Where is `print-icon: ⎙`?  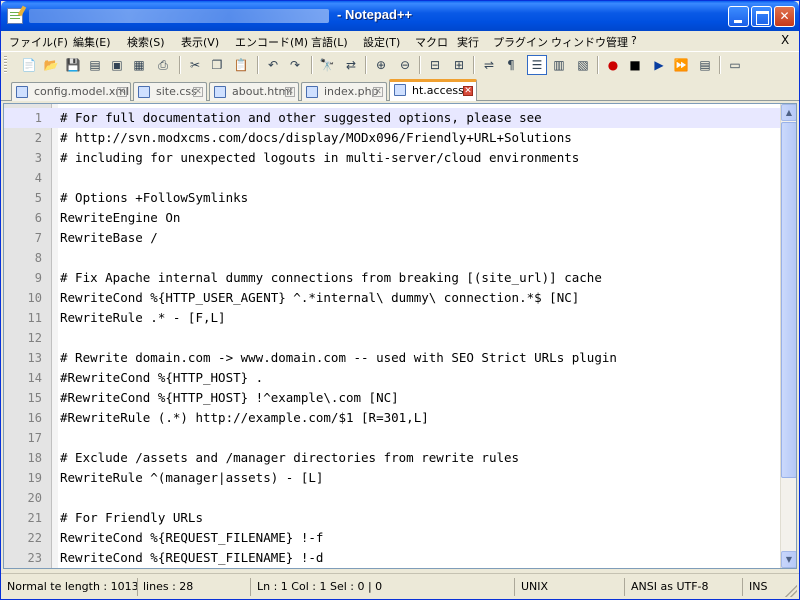
print-icon: ⎙ is located at coordinates (163, 65).